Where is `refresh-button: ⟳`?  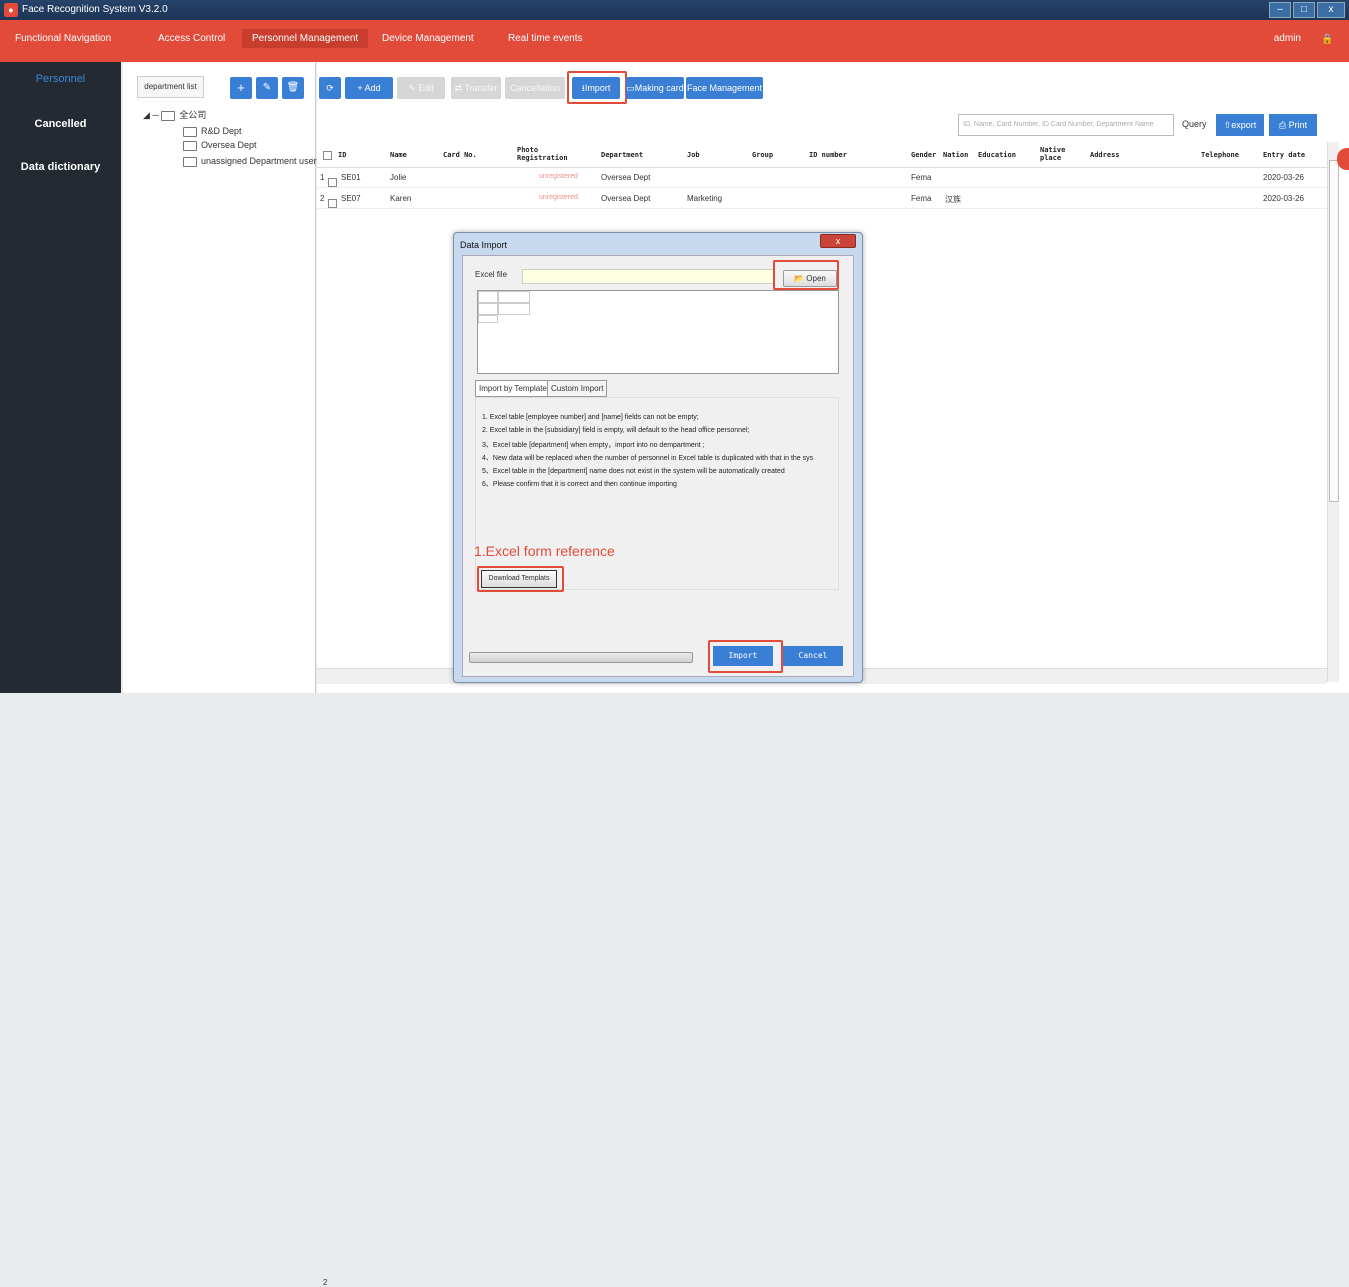
refresh-button: ⟳ is located at coordinates (330, 88).